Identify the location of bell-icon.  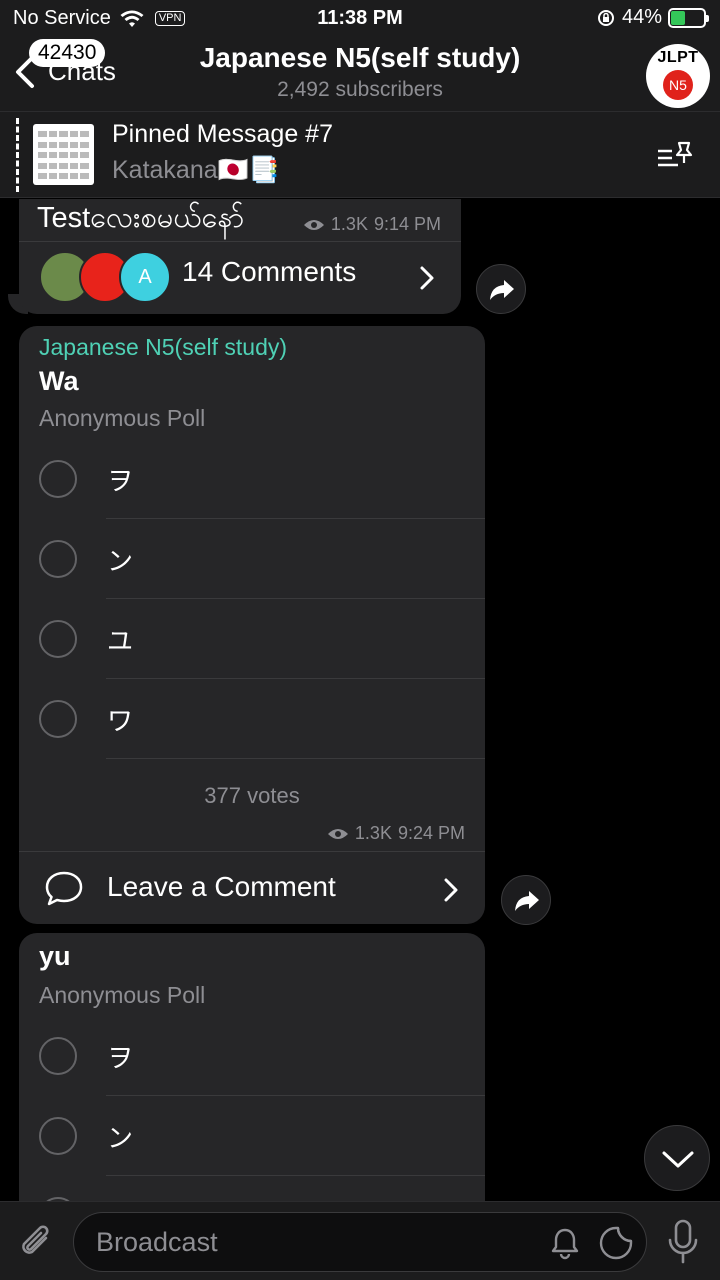
(565, 1243).